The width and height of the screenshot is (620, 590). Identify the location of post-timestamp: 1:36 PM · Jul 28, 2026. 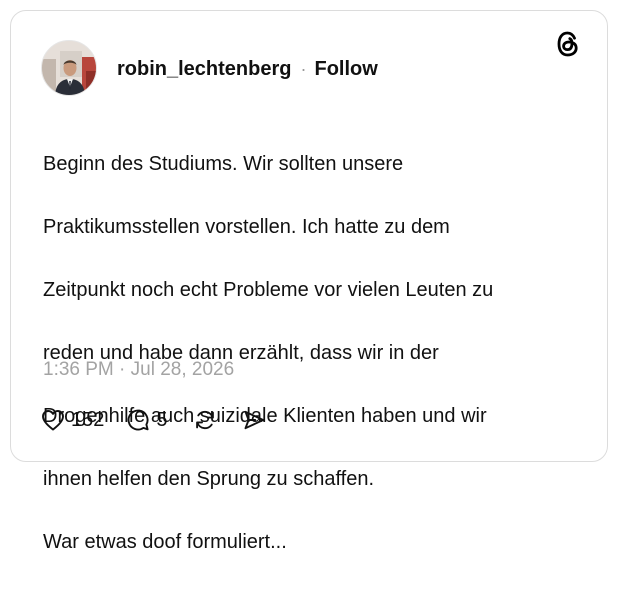
(138, 370).